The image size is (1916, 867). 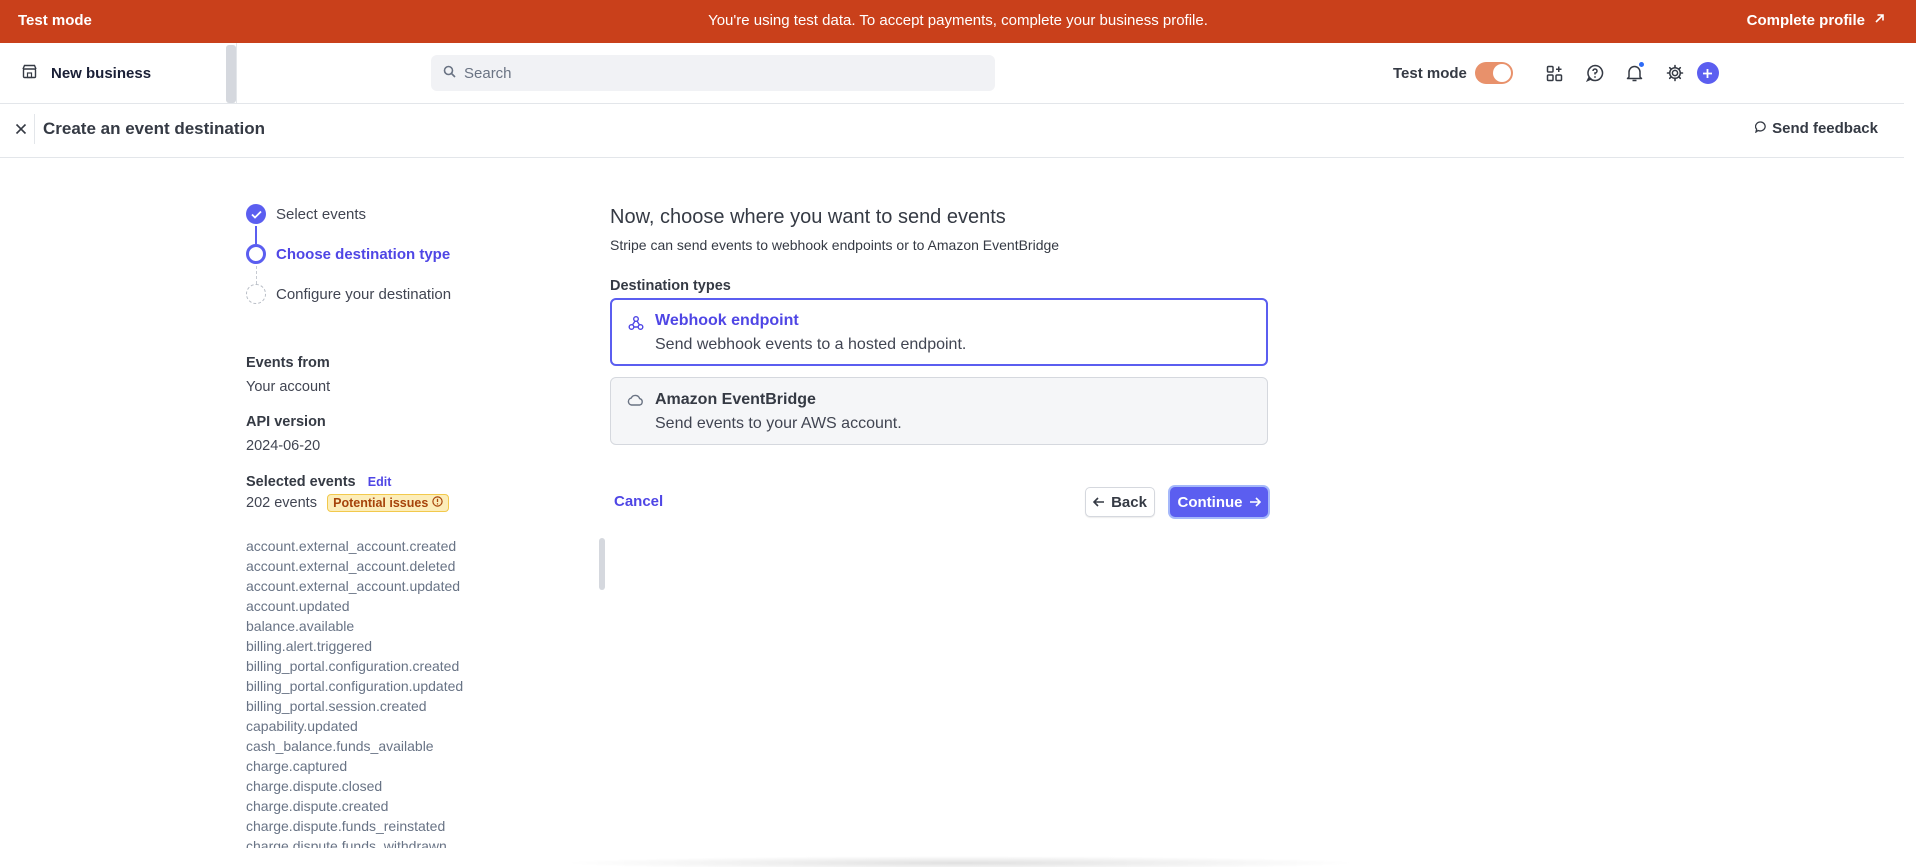 I want to click on continue-label: Continue, so click(x=1210, y=502).